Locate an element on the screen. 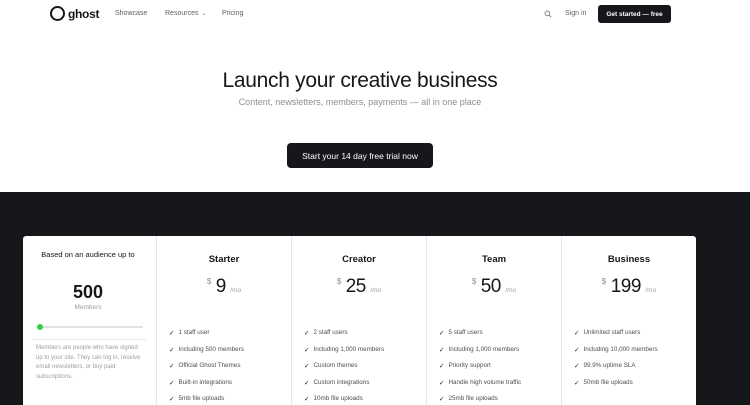 The image size is (750, 405). feature-item: ✓ Including 1,000 members is located at coordinates (480, 354).